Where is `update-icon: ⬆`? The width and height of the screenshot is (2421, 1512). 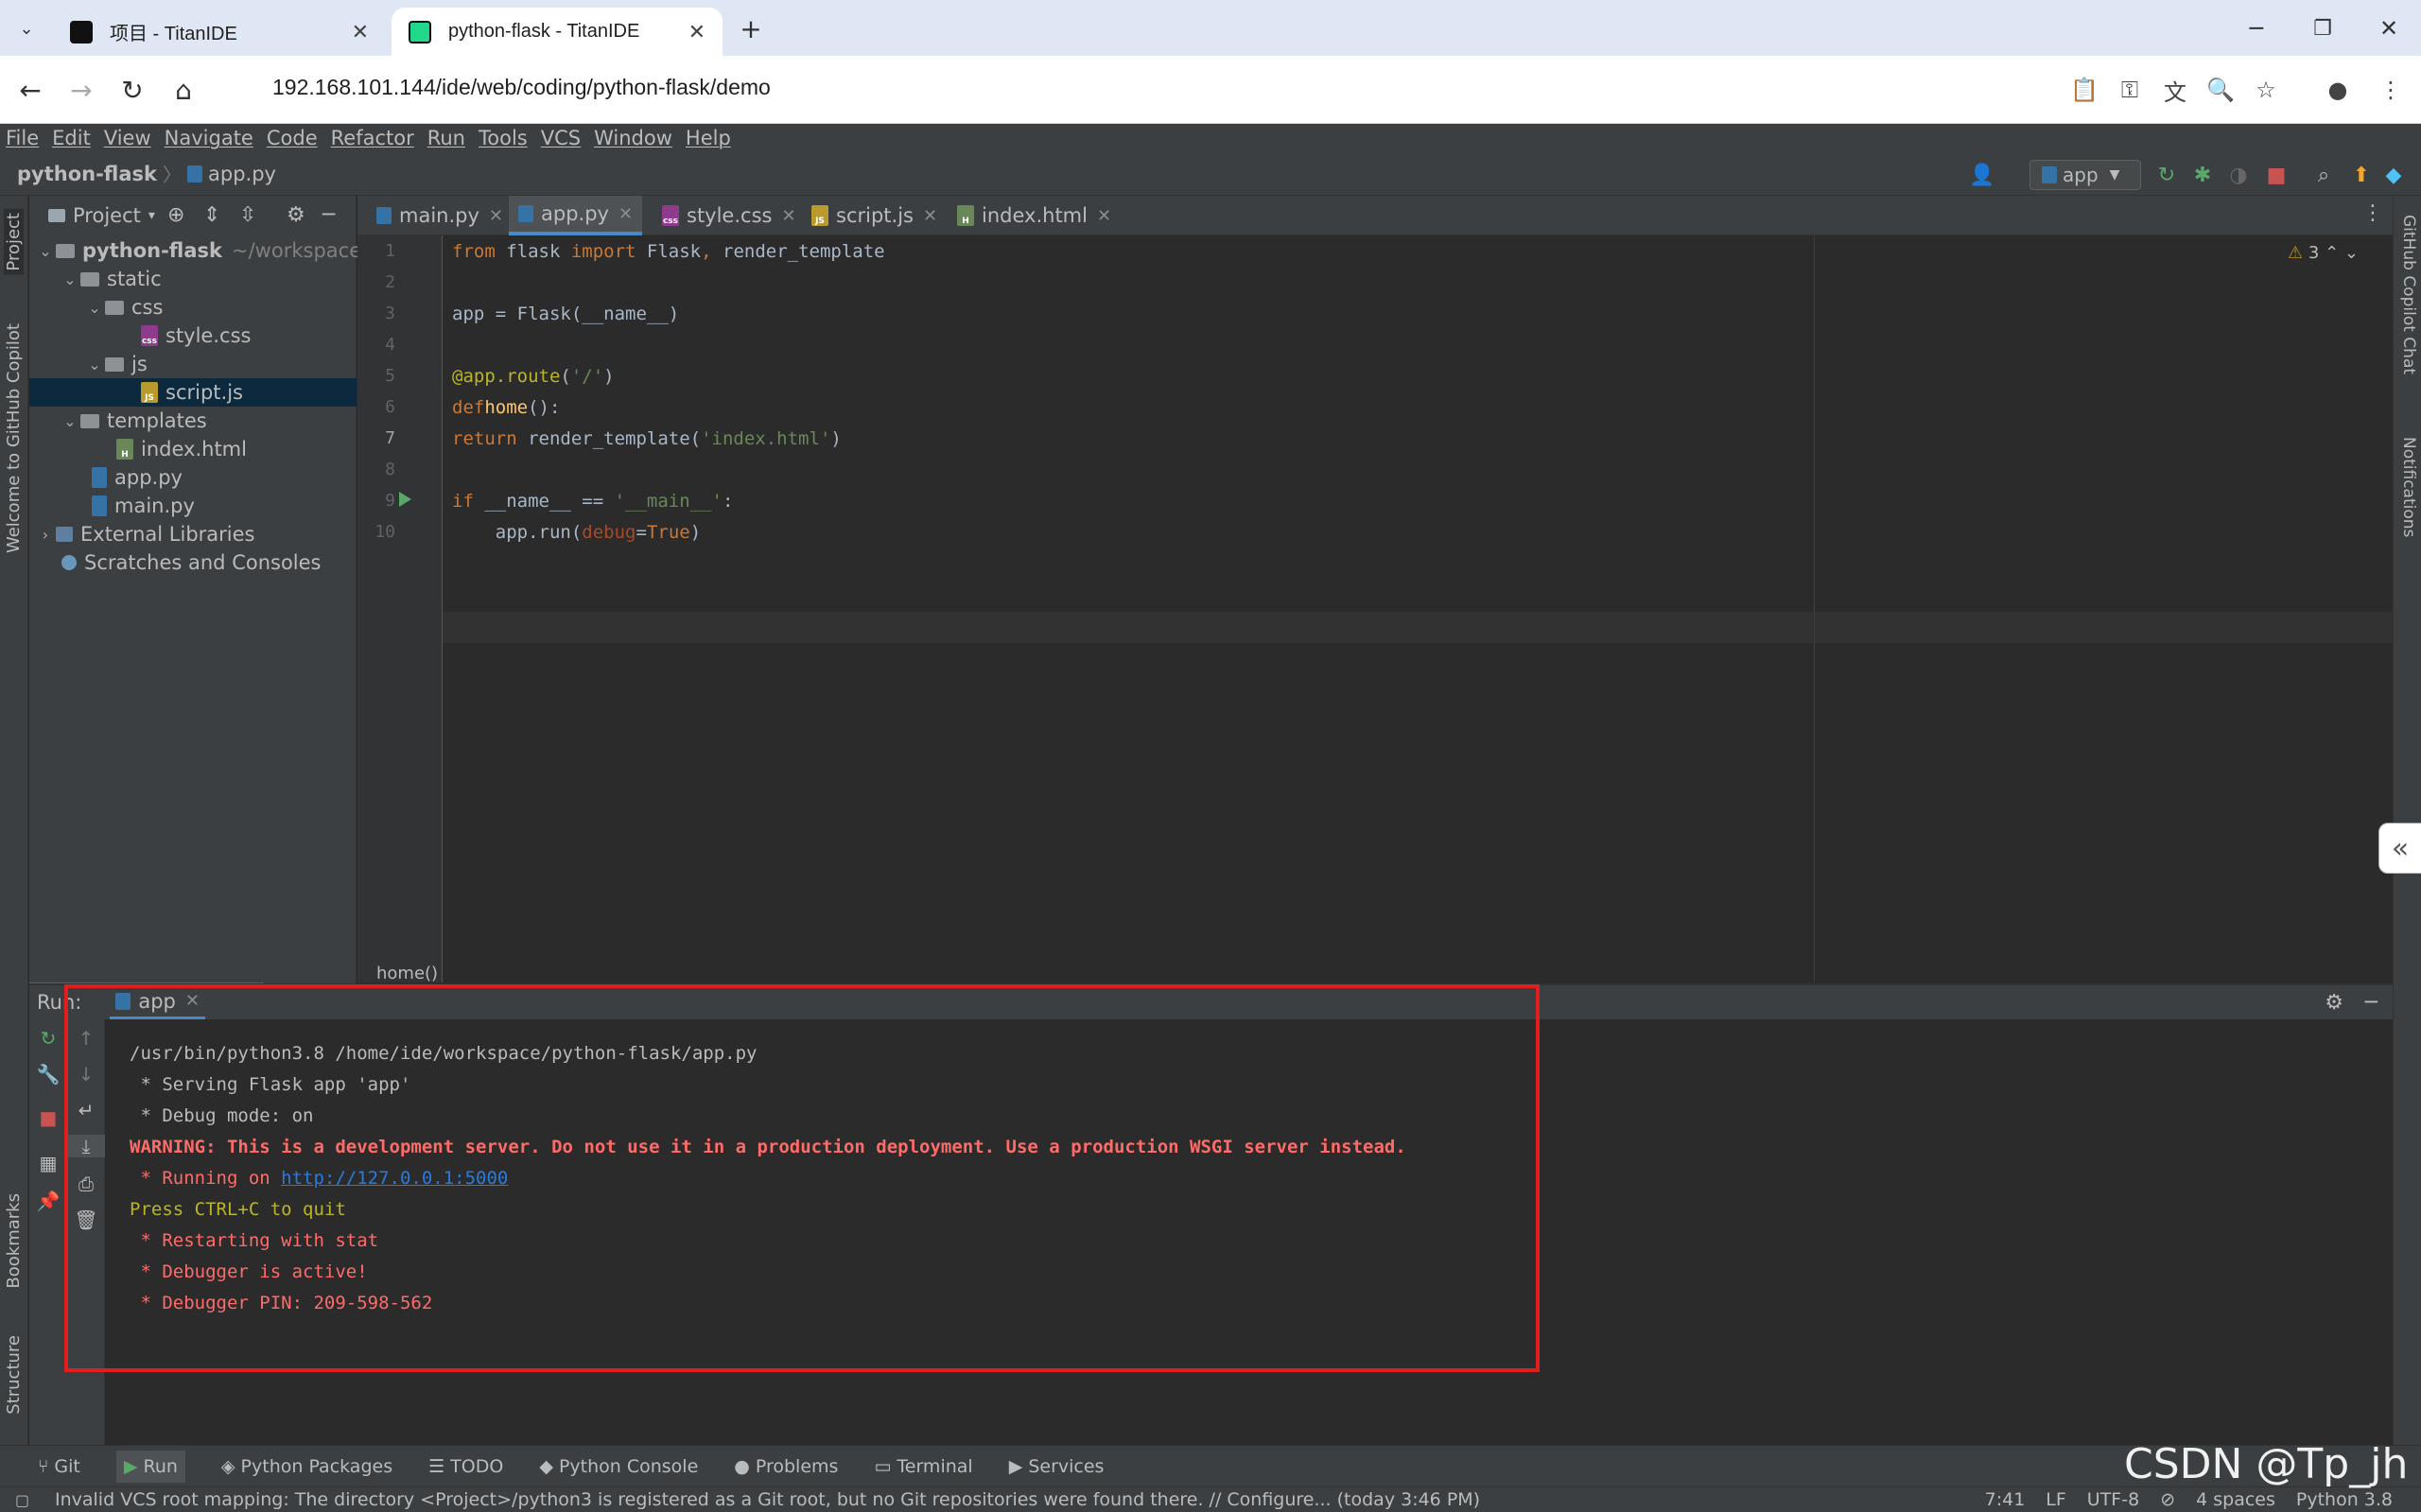
update-icon: ⬆ is located at coordinates (2361, 175).